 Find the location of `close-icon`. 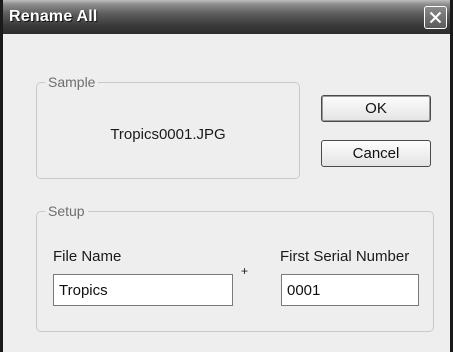

close-icon is located at coordinates (435, 17).